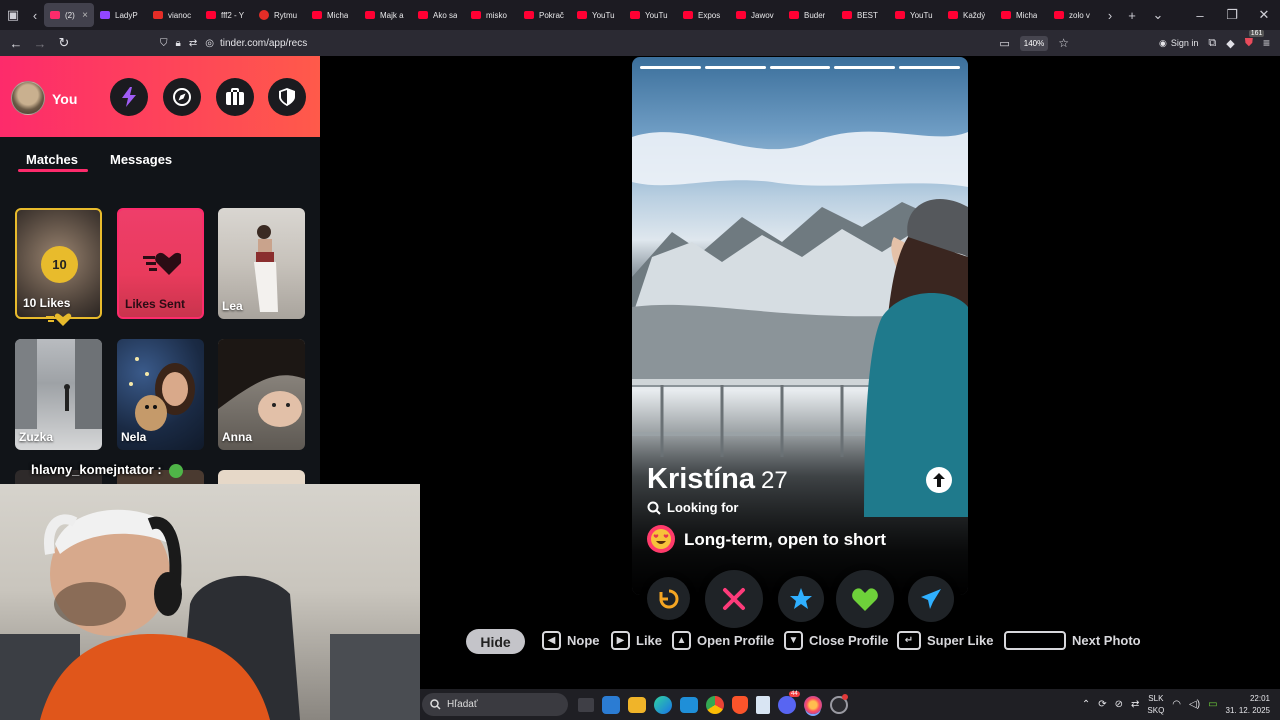  Describe the element at coordinates (1163, 42) in the screenshot. I see `account-icon: ◉` at that location.